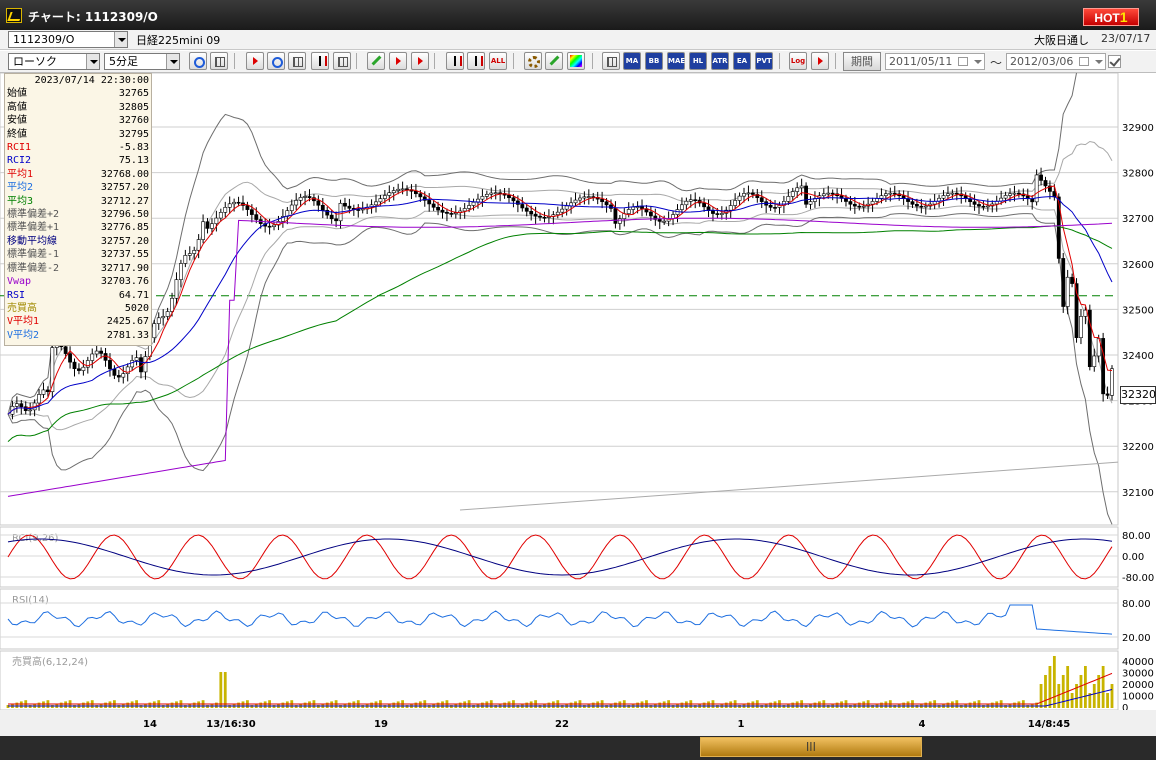 Image resolution: width=1156 pixels, height=760 pixels. Describe the element at coordinates (68, 39) in the screenshot. I see `symbol-code-select: 1112309/O` at that location.